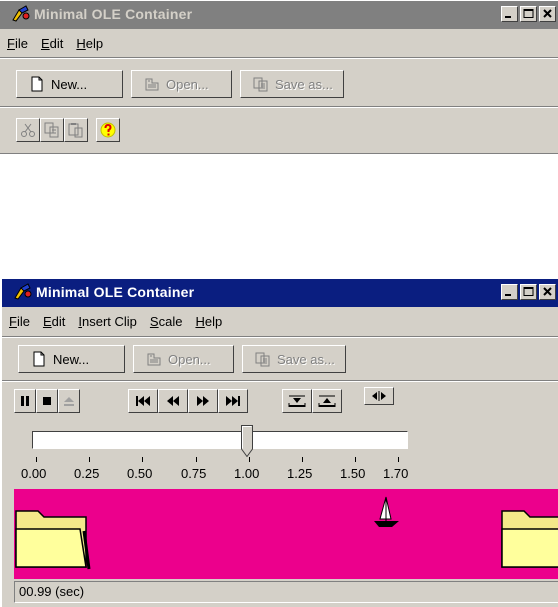 The image size is (558, 607). I want to click on menu-bar: File Edit Insert Clip Scale Help, so click(280, 321).